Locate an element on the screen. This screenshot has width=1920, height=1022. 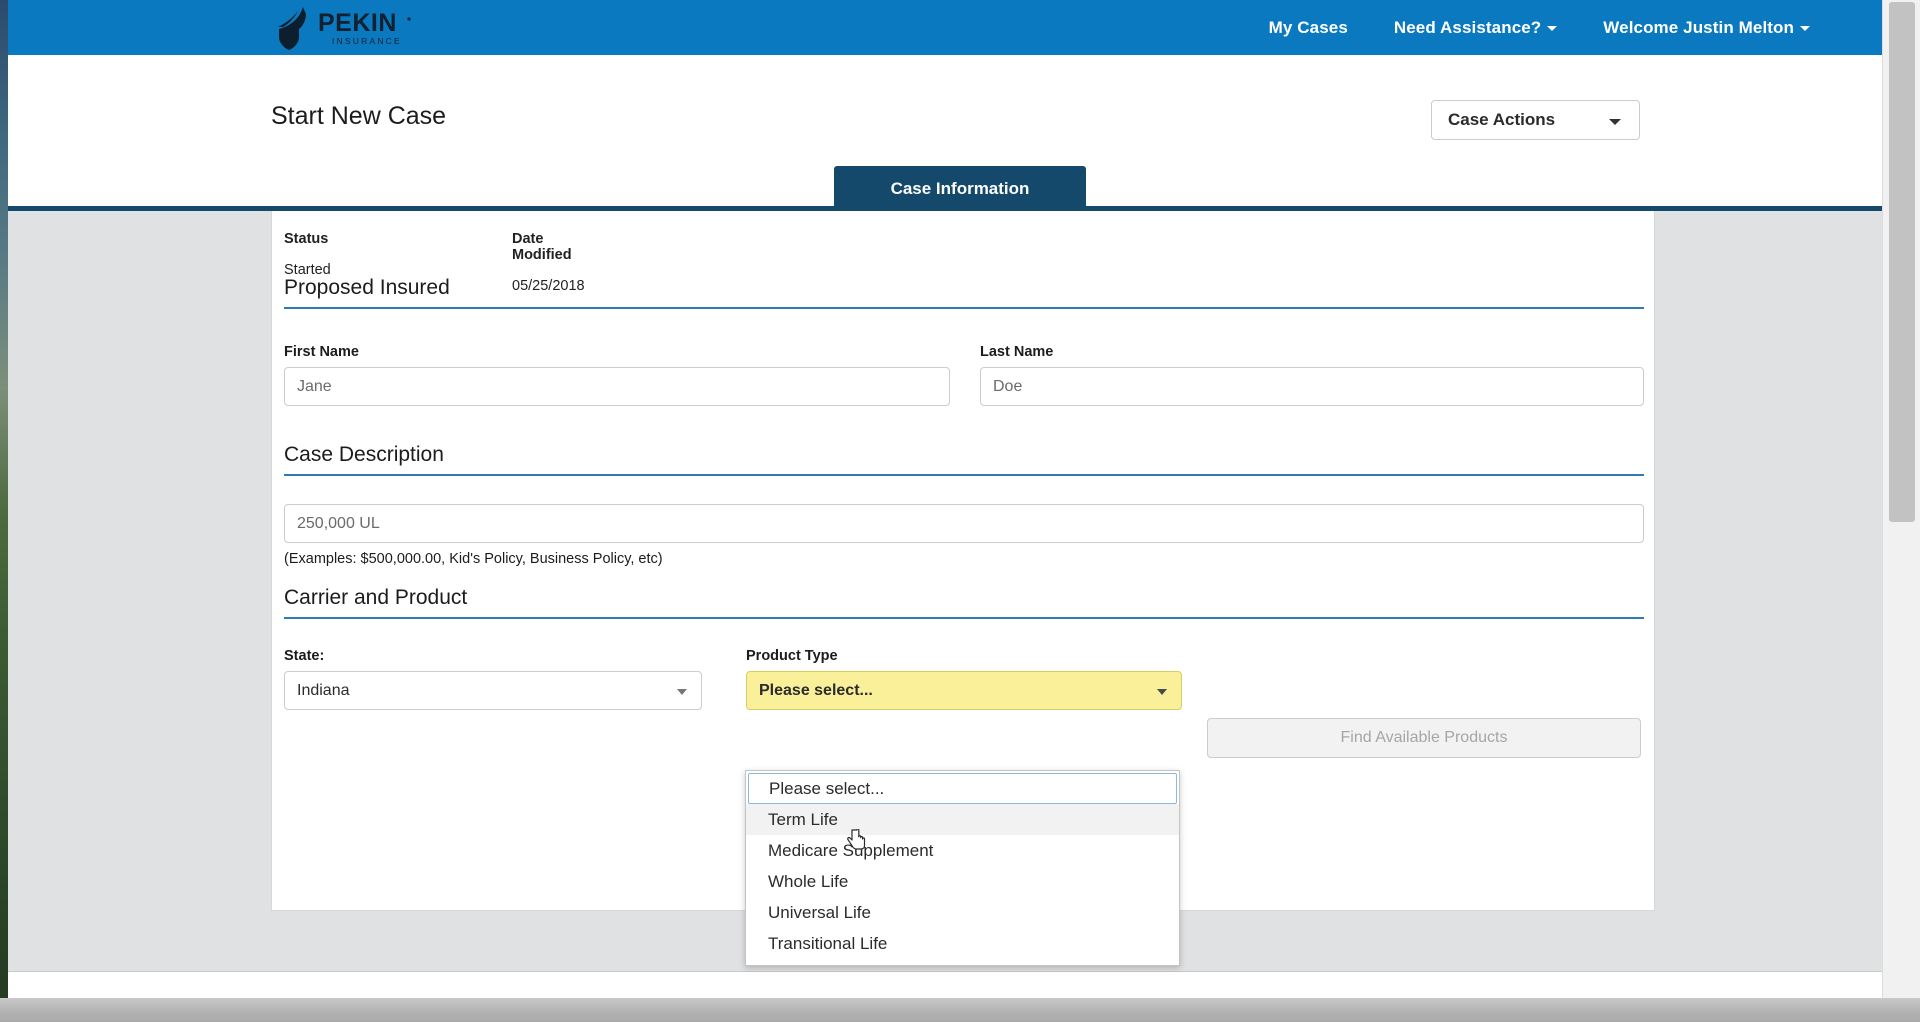
nav-user-menu-label: Welcome Justin Melton is located at coordinates (1698, 27).